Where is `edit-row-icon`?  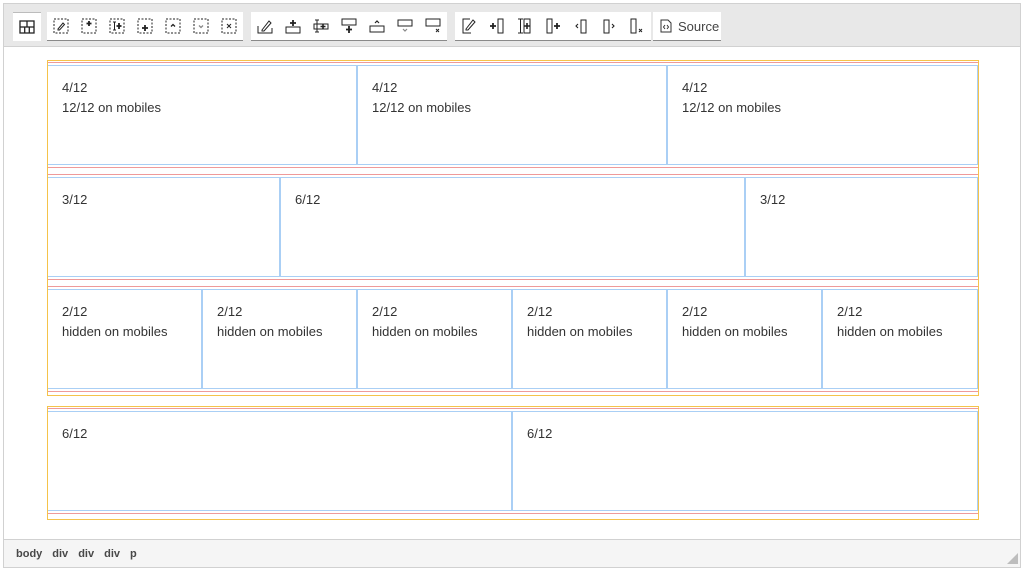 edit-row-icon is located at coordinates (265, 27).